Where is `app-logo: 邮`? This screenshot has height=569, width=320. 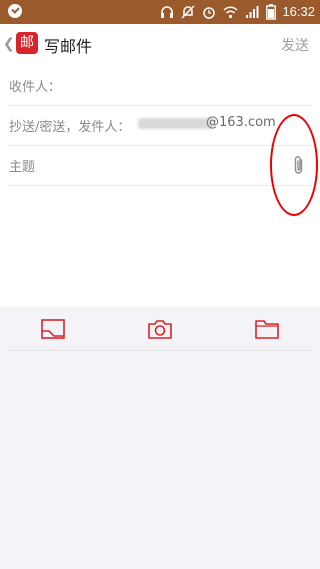 app-logo: 邮 is located at coordinates (27, 43).